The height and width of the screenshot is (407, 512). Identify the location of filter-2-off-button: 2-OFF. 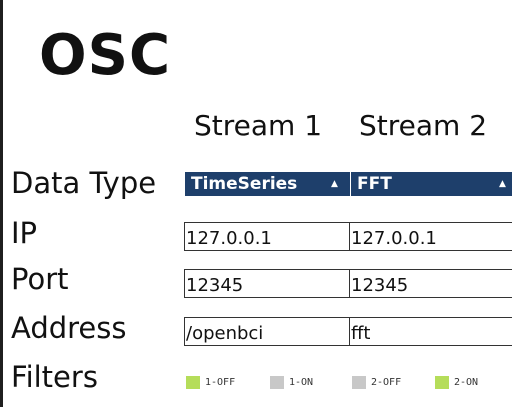
(376, 382).